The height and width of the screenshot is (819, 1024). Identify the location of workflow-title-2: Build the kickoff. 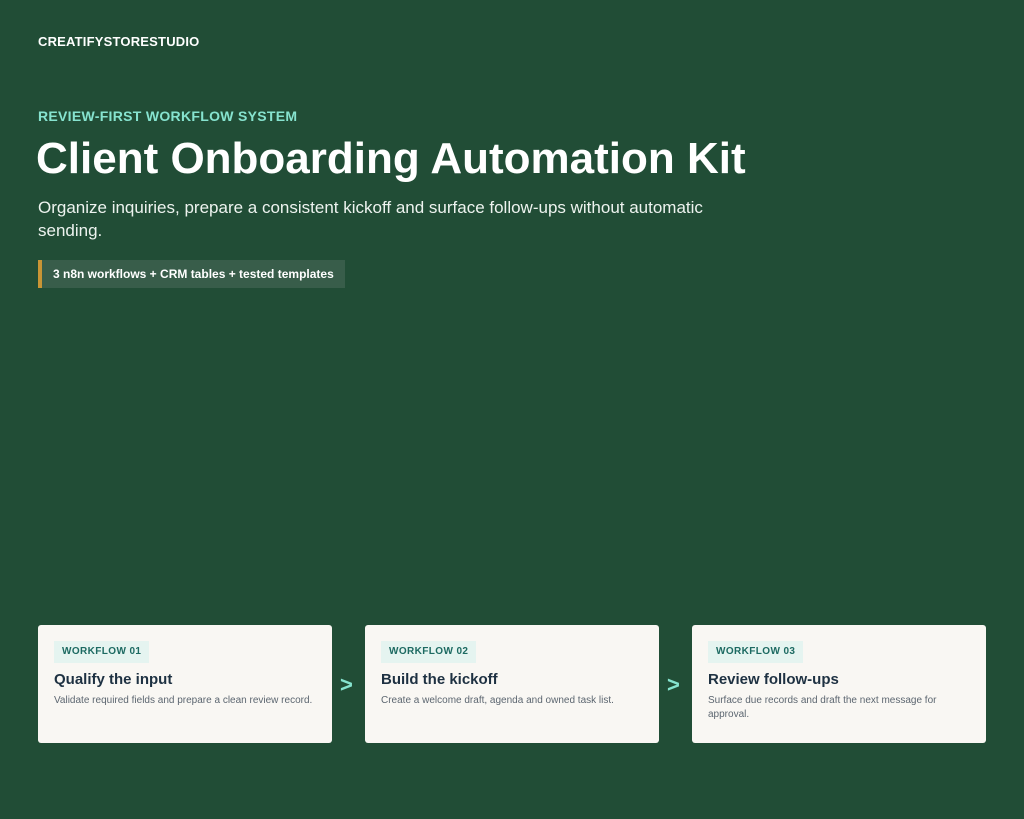
(439, 679).